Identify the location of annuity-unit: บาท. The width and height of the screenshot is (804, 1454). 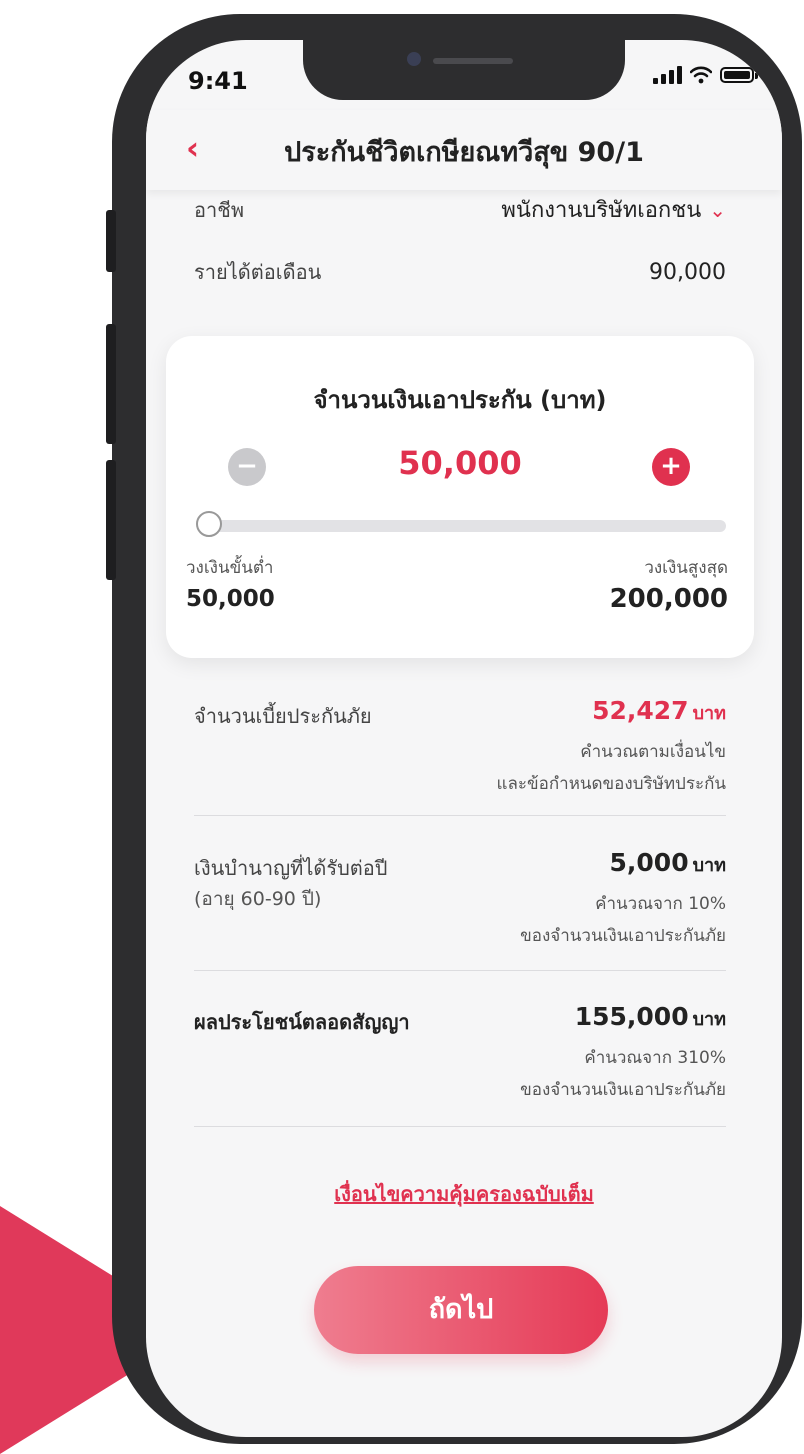
(709, 865).